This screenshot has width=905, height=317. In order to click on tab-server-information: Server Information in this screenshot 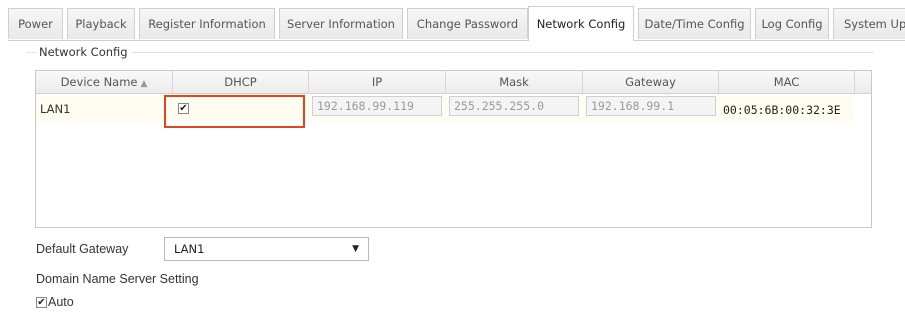, I will do `click(341, 23)`.